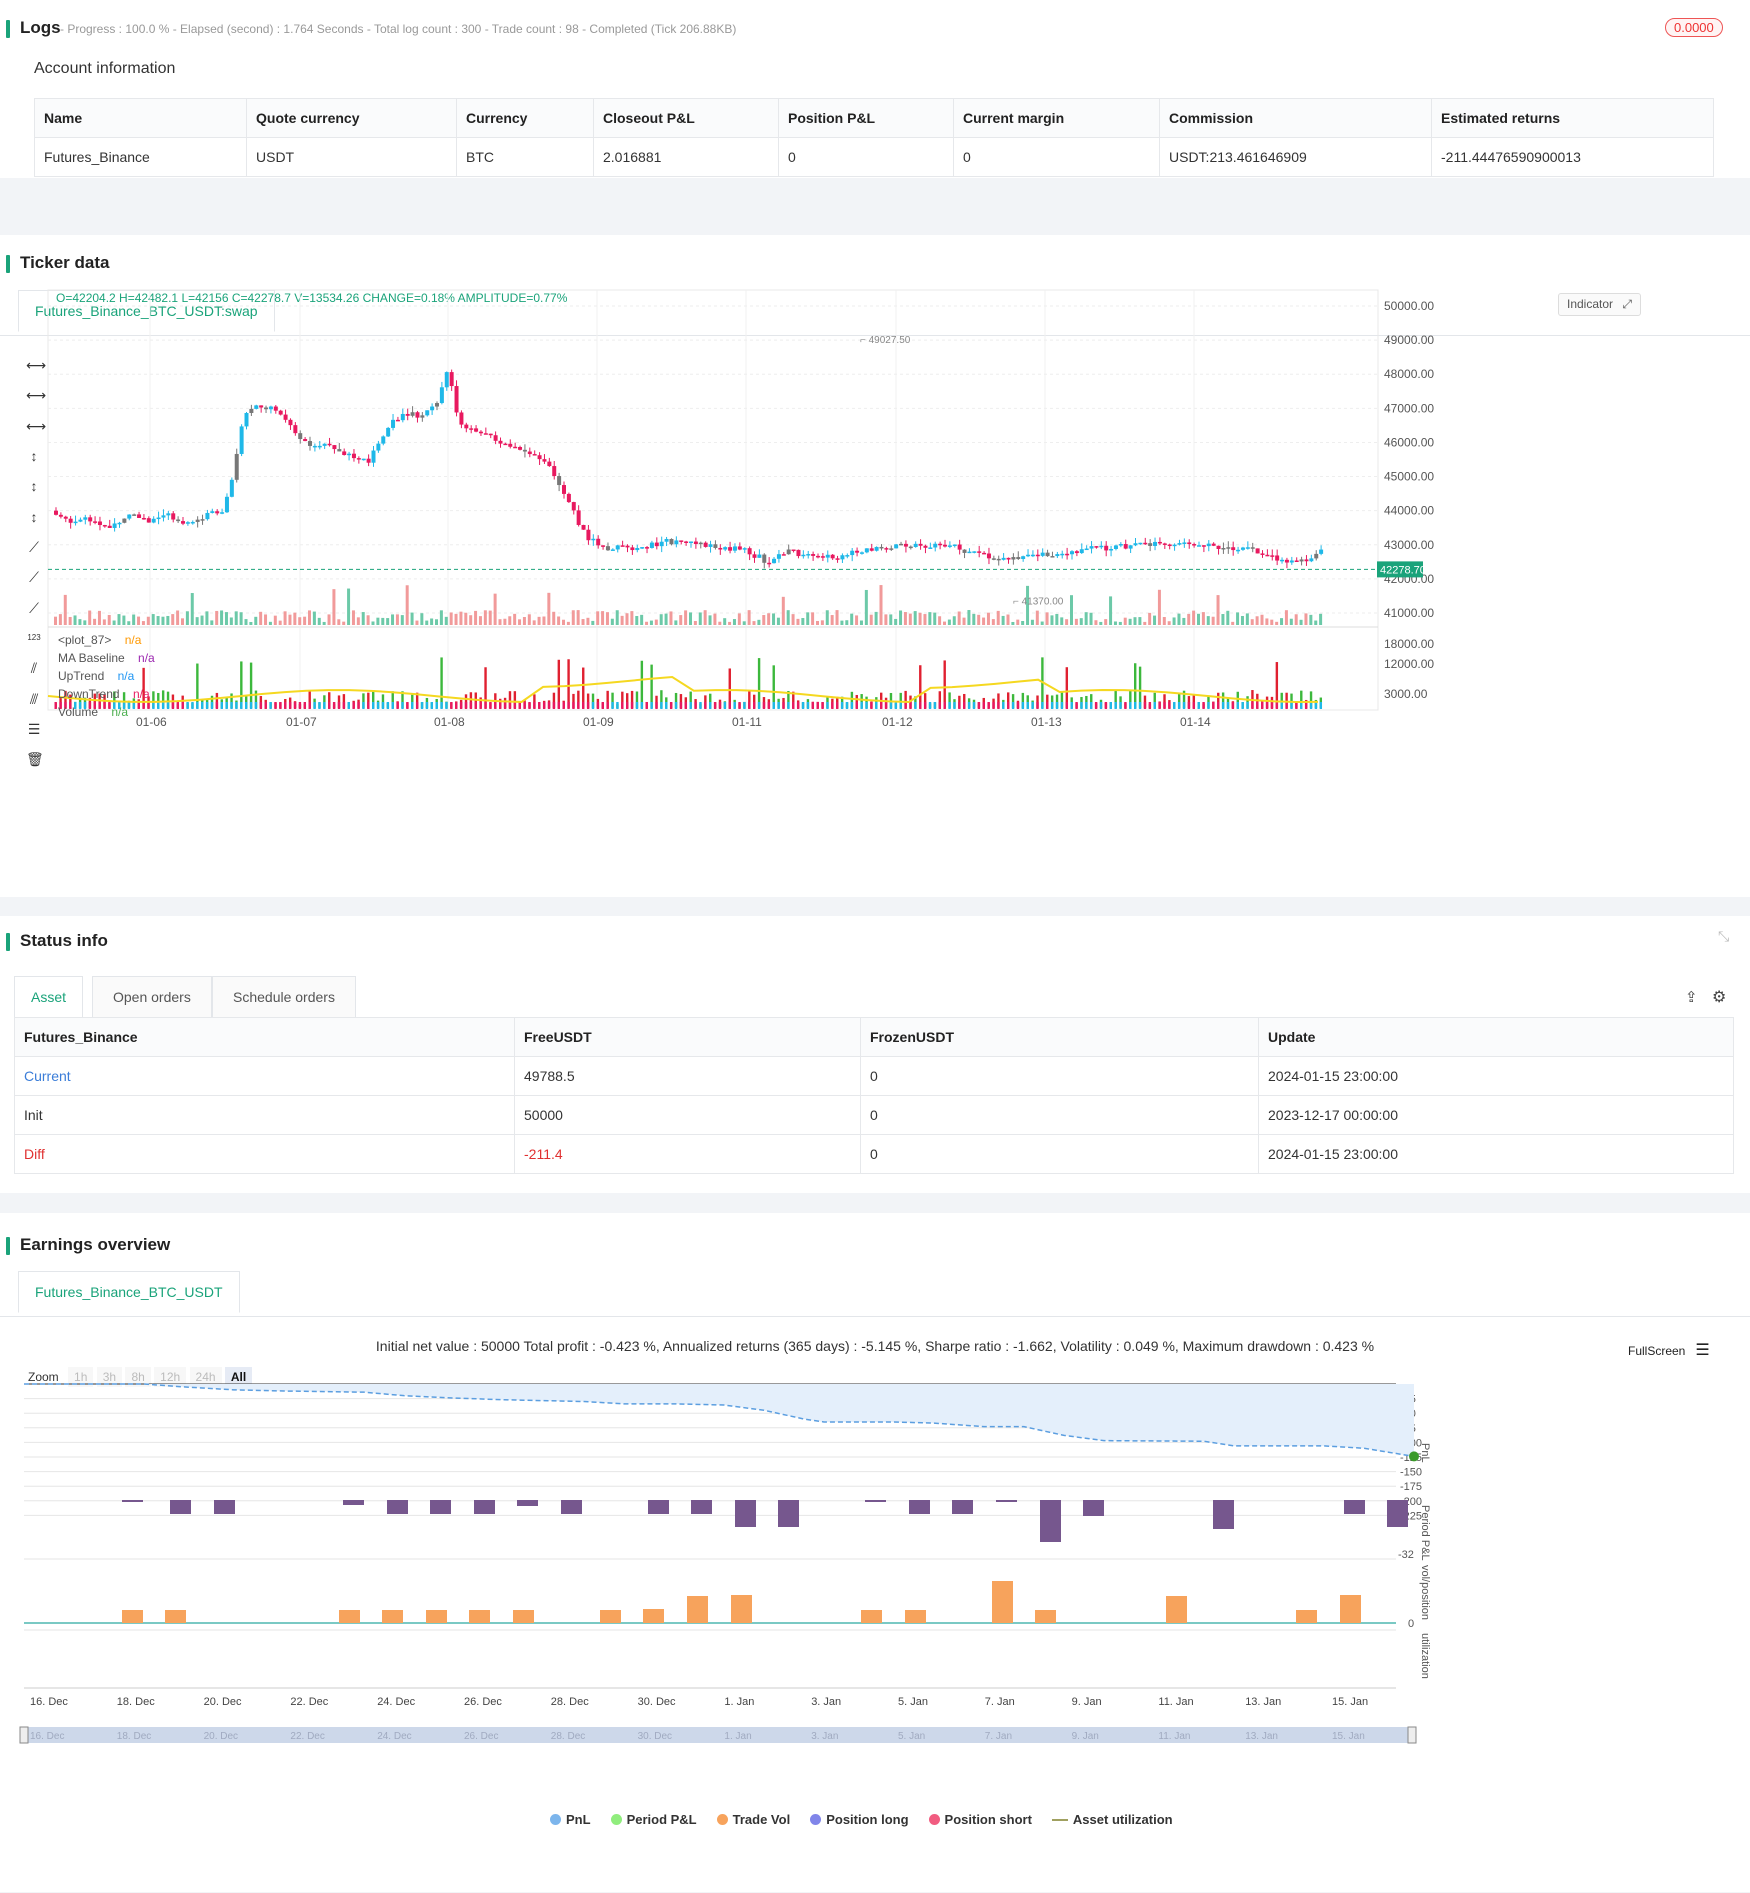  I want to click on legend-item: Period P&L, so click(653, 1819).